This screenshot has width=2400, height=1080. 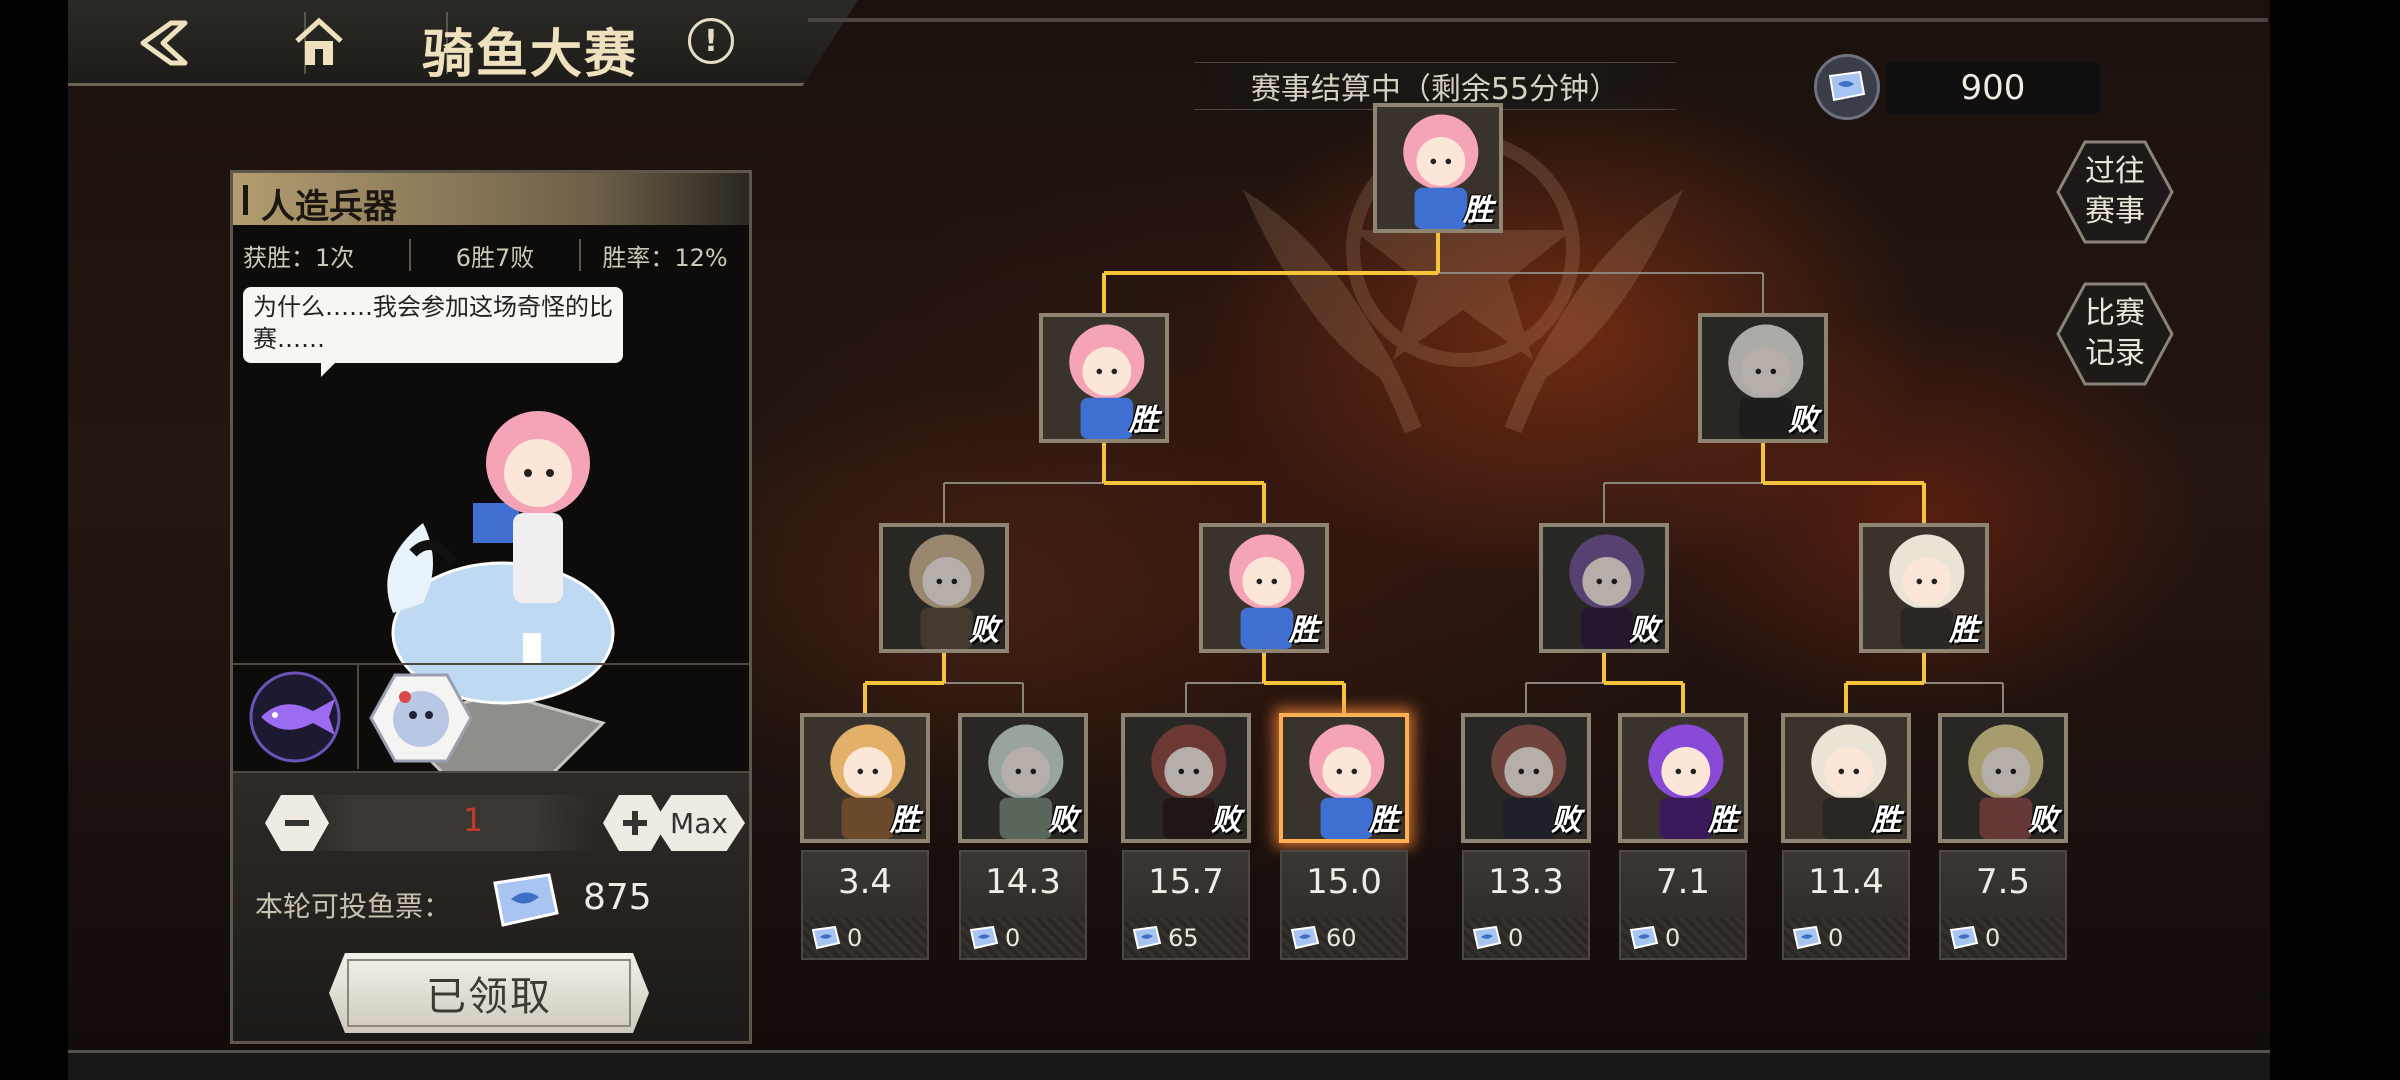 I want to click on odds-value: 7.5, so click(x=2003, y=882).